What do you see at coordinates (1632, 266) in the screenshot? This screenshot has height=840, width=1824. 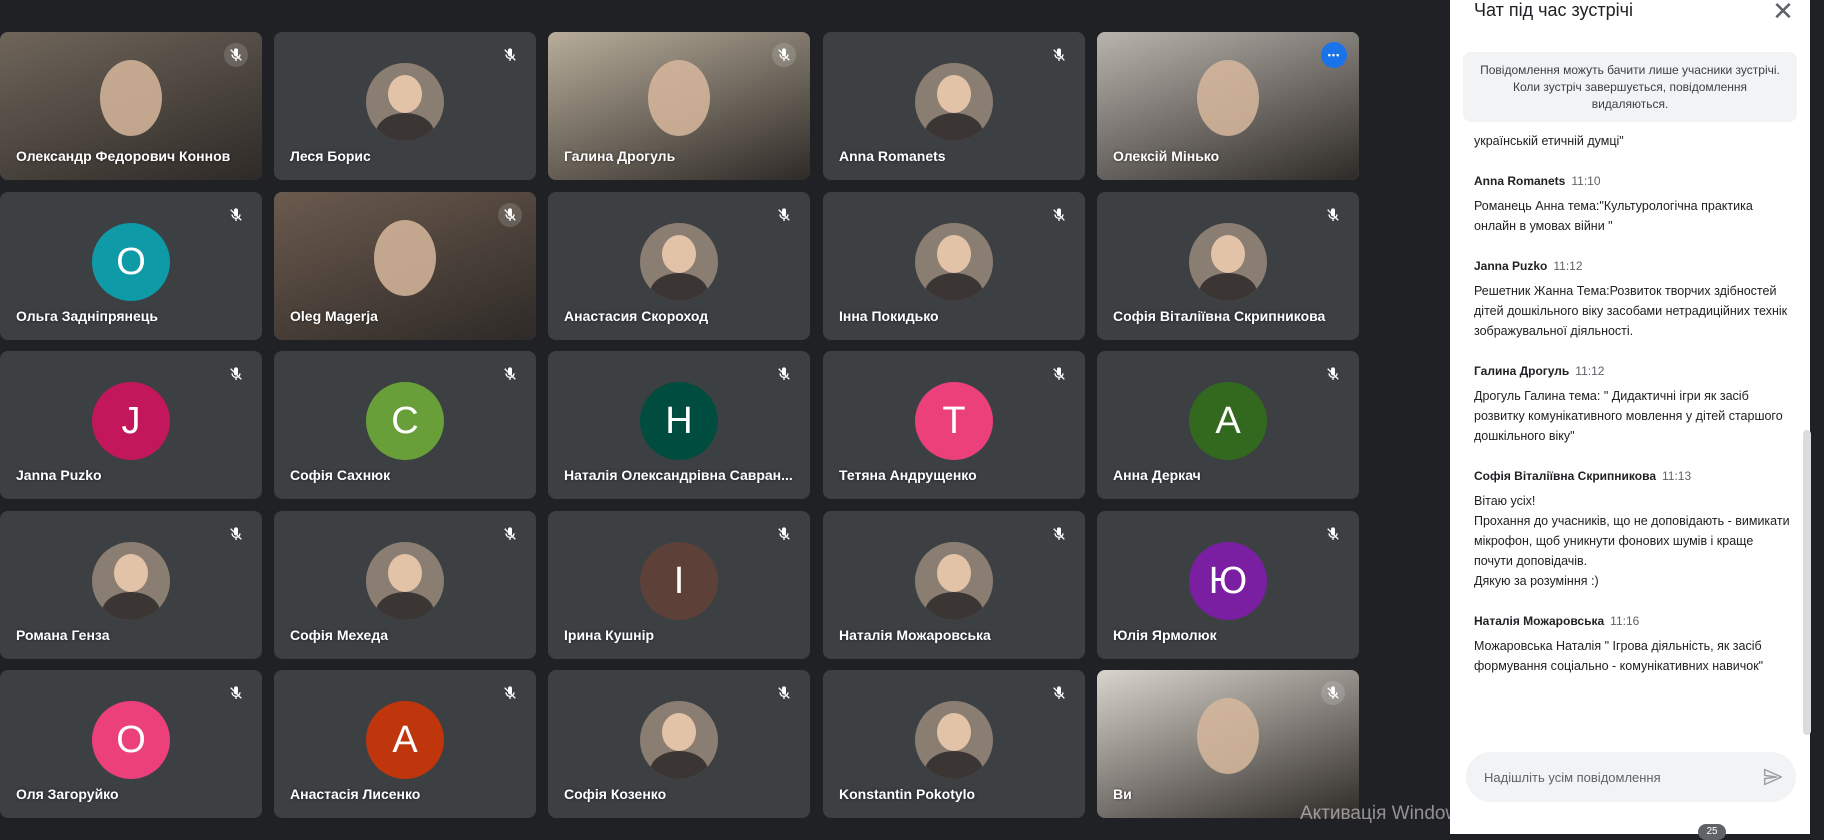 I see `message-header: Janna Puzko 11:12` at bounding box center [1632, 266].